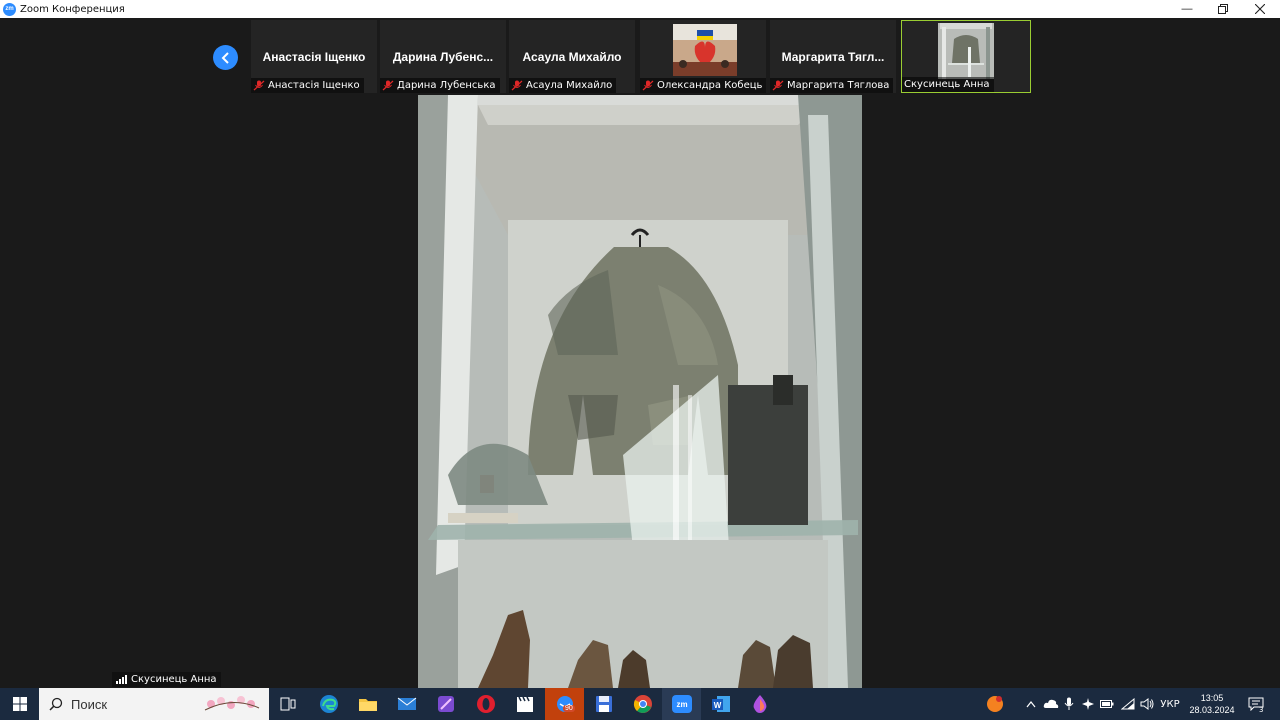  I want to click on battery-icon, so click(1107, 704).